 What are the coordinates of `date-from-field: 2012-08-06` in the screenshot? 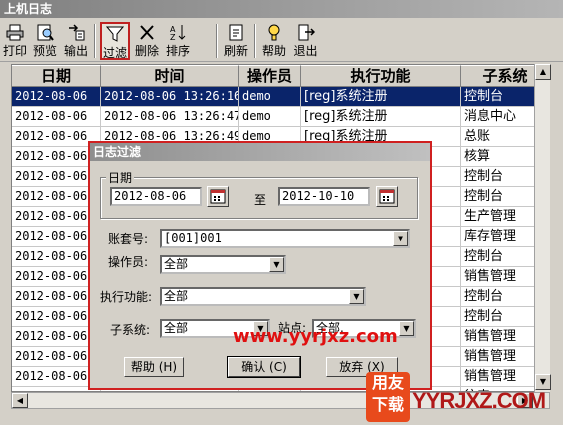 It's located at (156, 196).